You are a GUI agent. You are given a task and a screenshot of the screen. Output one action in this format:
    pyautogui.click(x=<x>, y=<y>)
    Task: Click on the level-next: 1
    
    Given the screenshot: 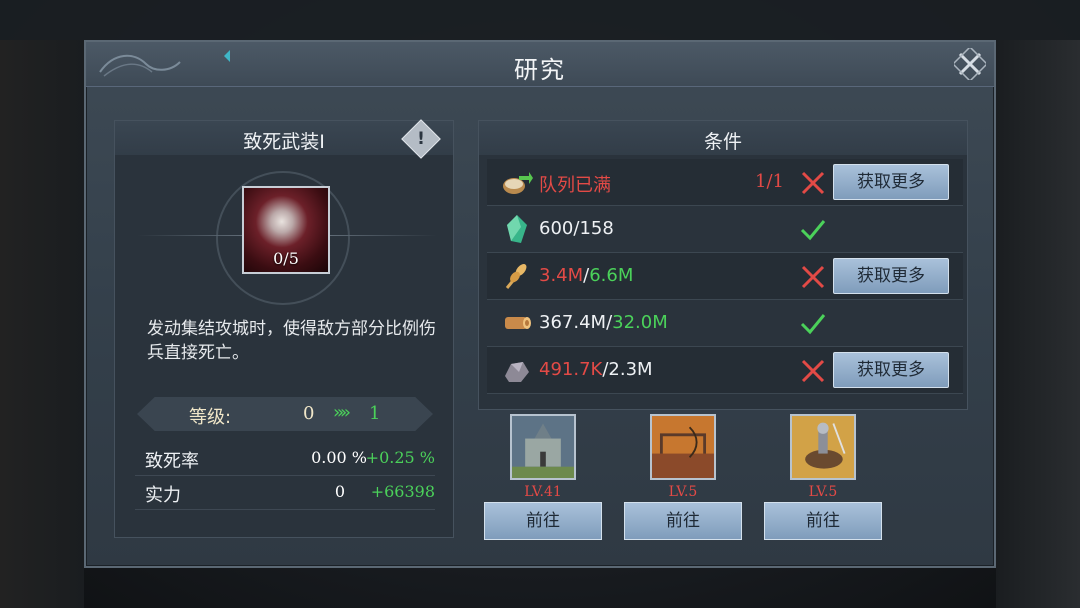 What is the action you would take?
    pyautogui.click(x=375, y=413)
    